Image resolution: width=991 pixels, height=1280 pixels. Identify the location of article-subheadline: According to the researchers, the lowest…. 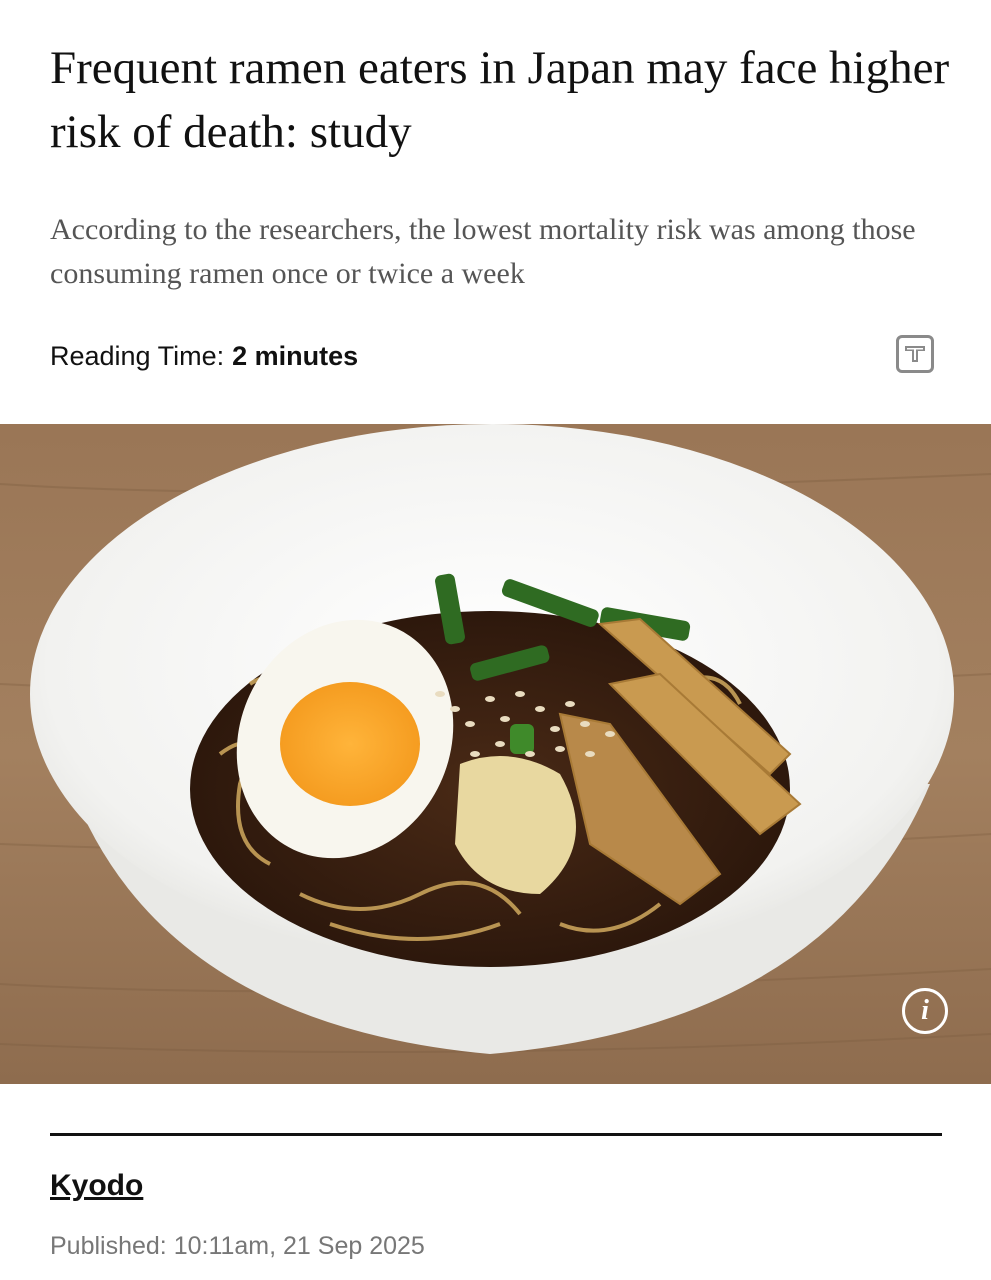
(483, 251).